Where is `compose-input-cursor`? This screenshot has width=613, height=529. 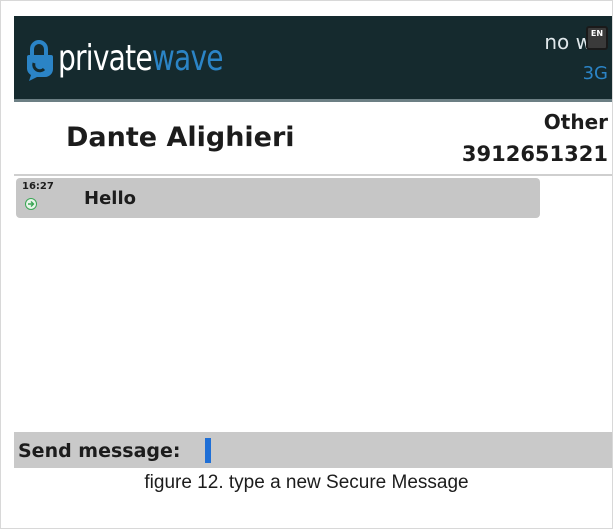 compose-input-cursor is located at coordinates (208, 450).